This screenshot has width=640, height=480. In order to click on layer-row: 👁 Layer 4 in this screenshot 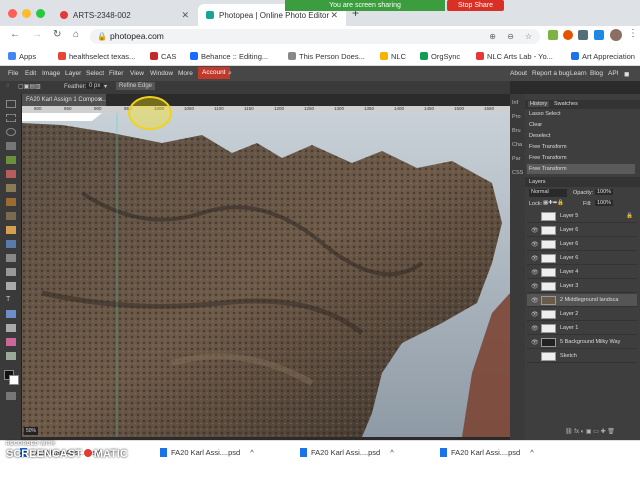, I will do `click(582, 272)`.